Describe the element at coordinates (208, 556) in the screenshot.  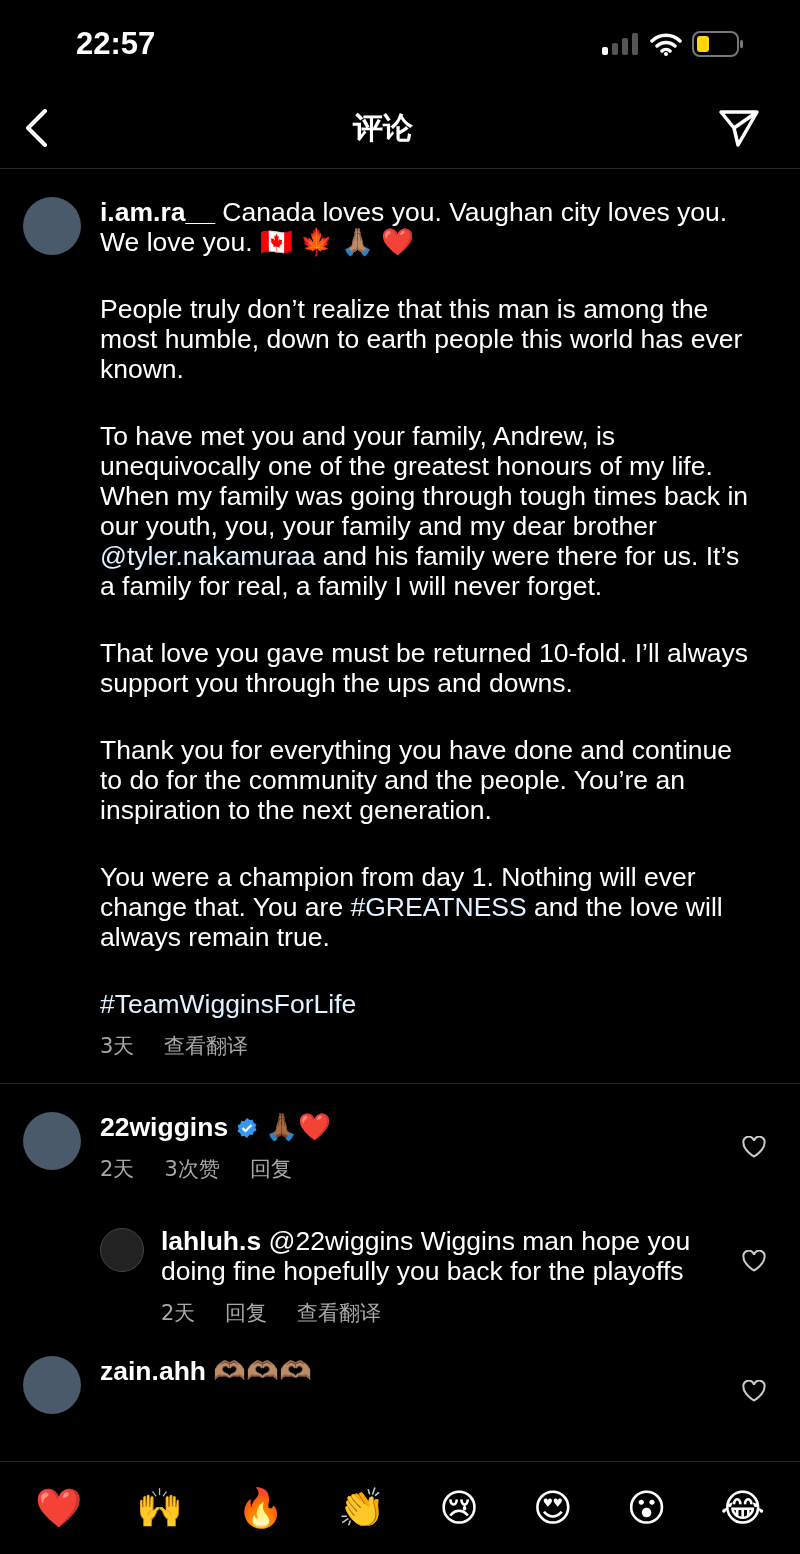
I see `mention-link: @tyler.nakamuraa` at that location.